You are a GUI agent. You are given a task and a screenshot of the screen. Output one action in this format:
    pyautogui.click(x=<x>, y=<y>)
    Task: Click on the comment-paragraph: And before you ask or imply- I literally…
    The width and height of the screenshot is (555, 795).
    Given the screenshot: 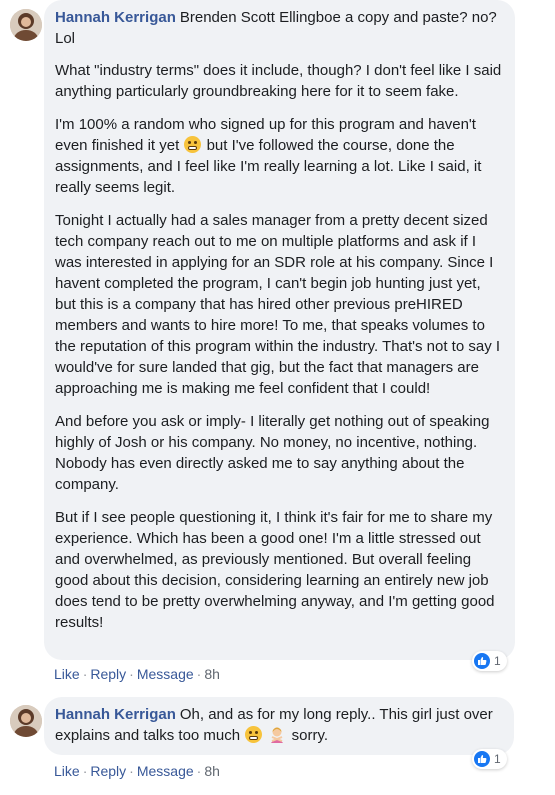 What is the action you would take?
    pyautogui.click(x=272, y=453)
    